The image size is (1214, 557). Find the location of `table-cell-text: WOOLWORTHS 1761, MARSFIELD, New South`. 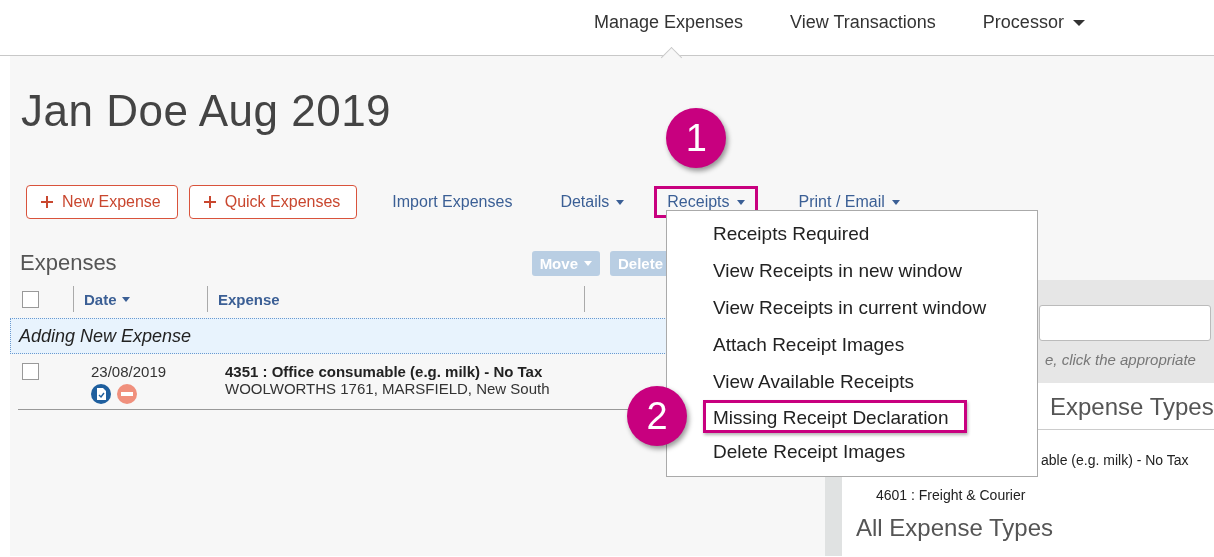

table-cell-text: WOOLWORTHS 1761, MARSFIELD, New South is located at coordinates (388, 388).